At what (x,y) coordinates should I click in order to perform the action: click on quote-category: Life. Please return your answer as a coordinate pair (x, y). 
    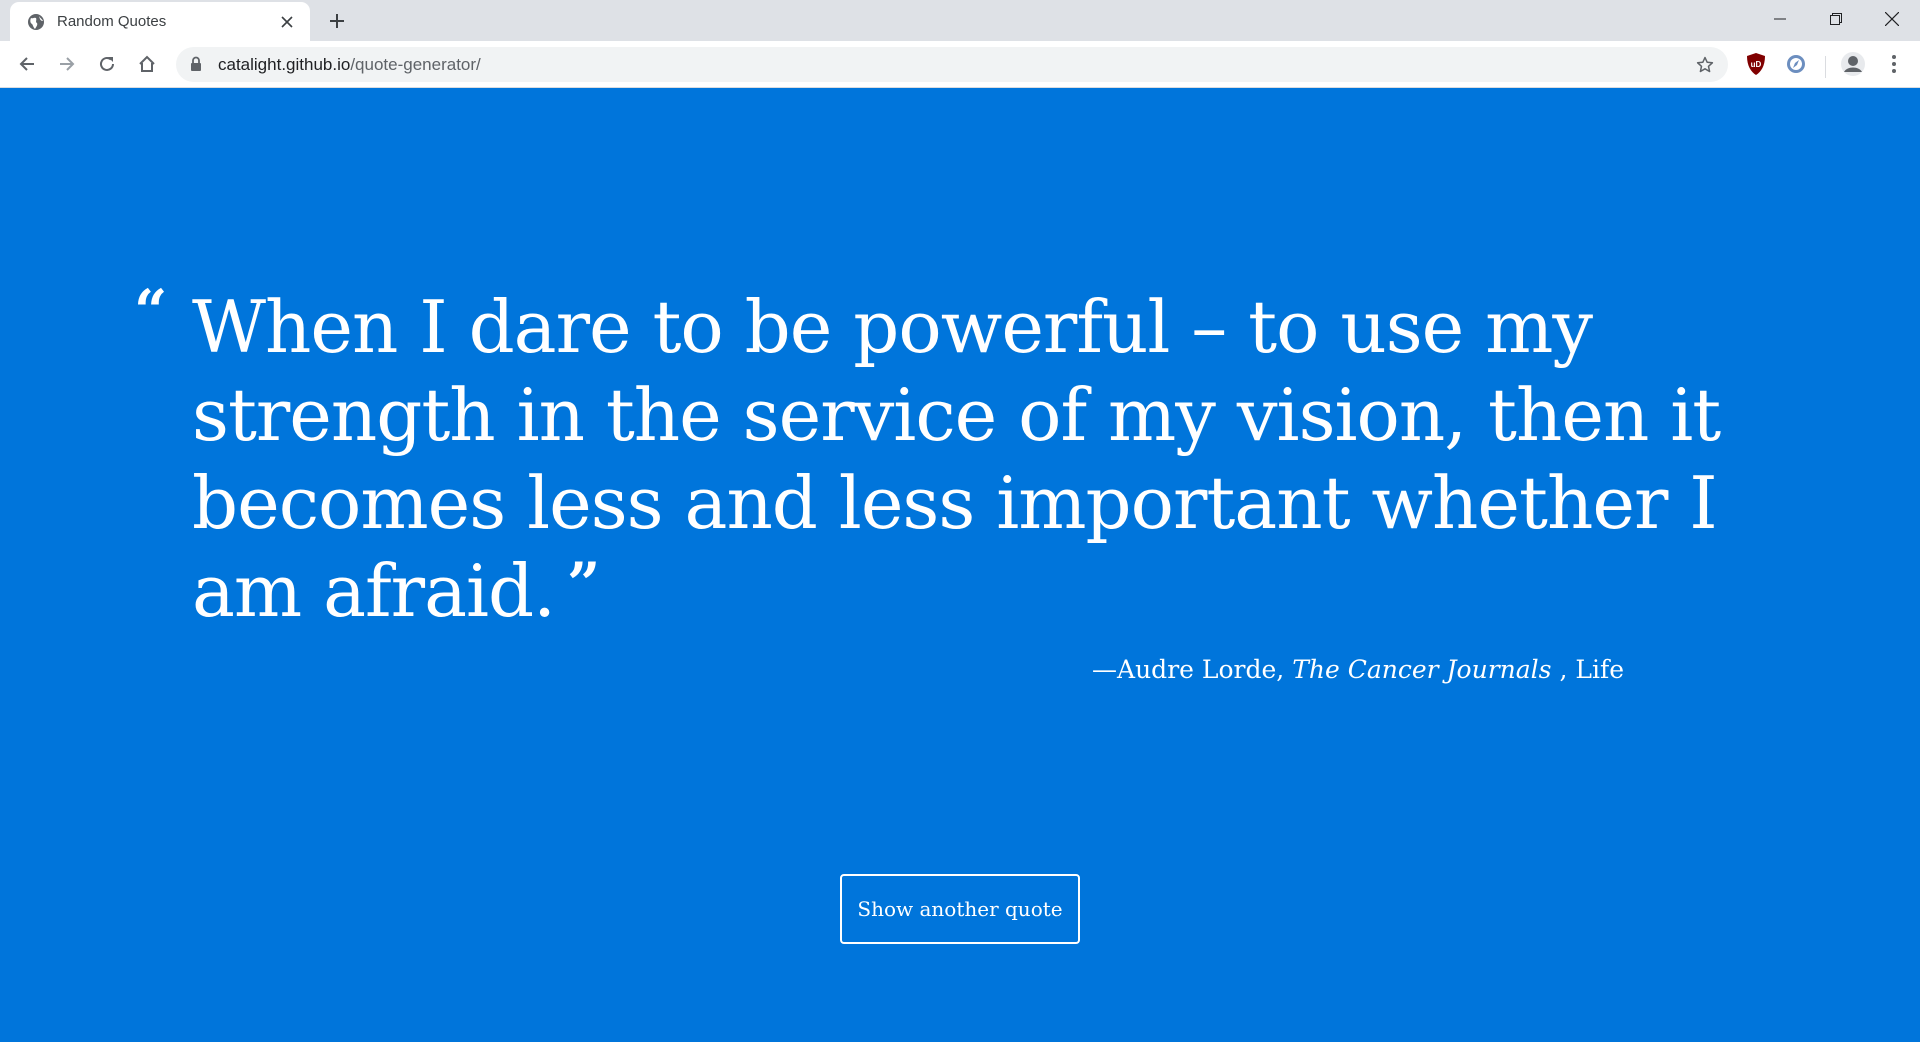
    Looking at the image, I should click on (1599, 669).